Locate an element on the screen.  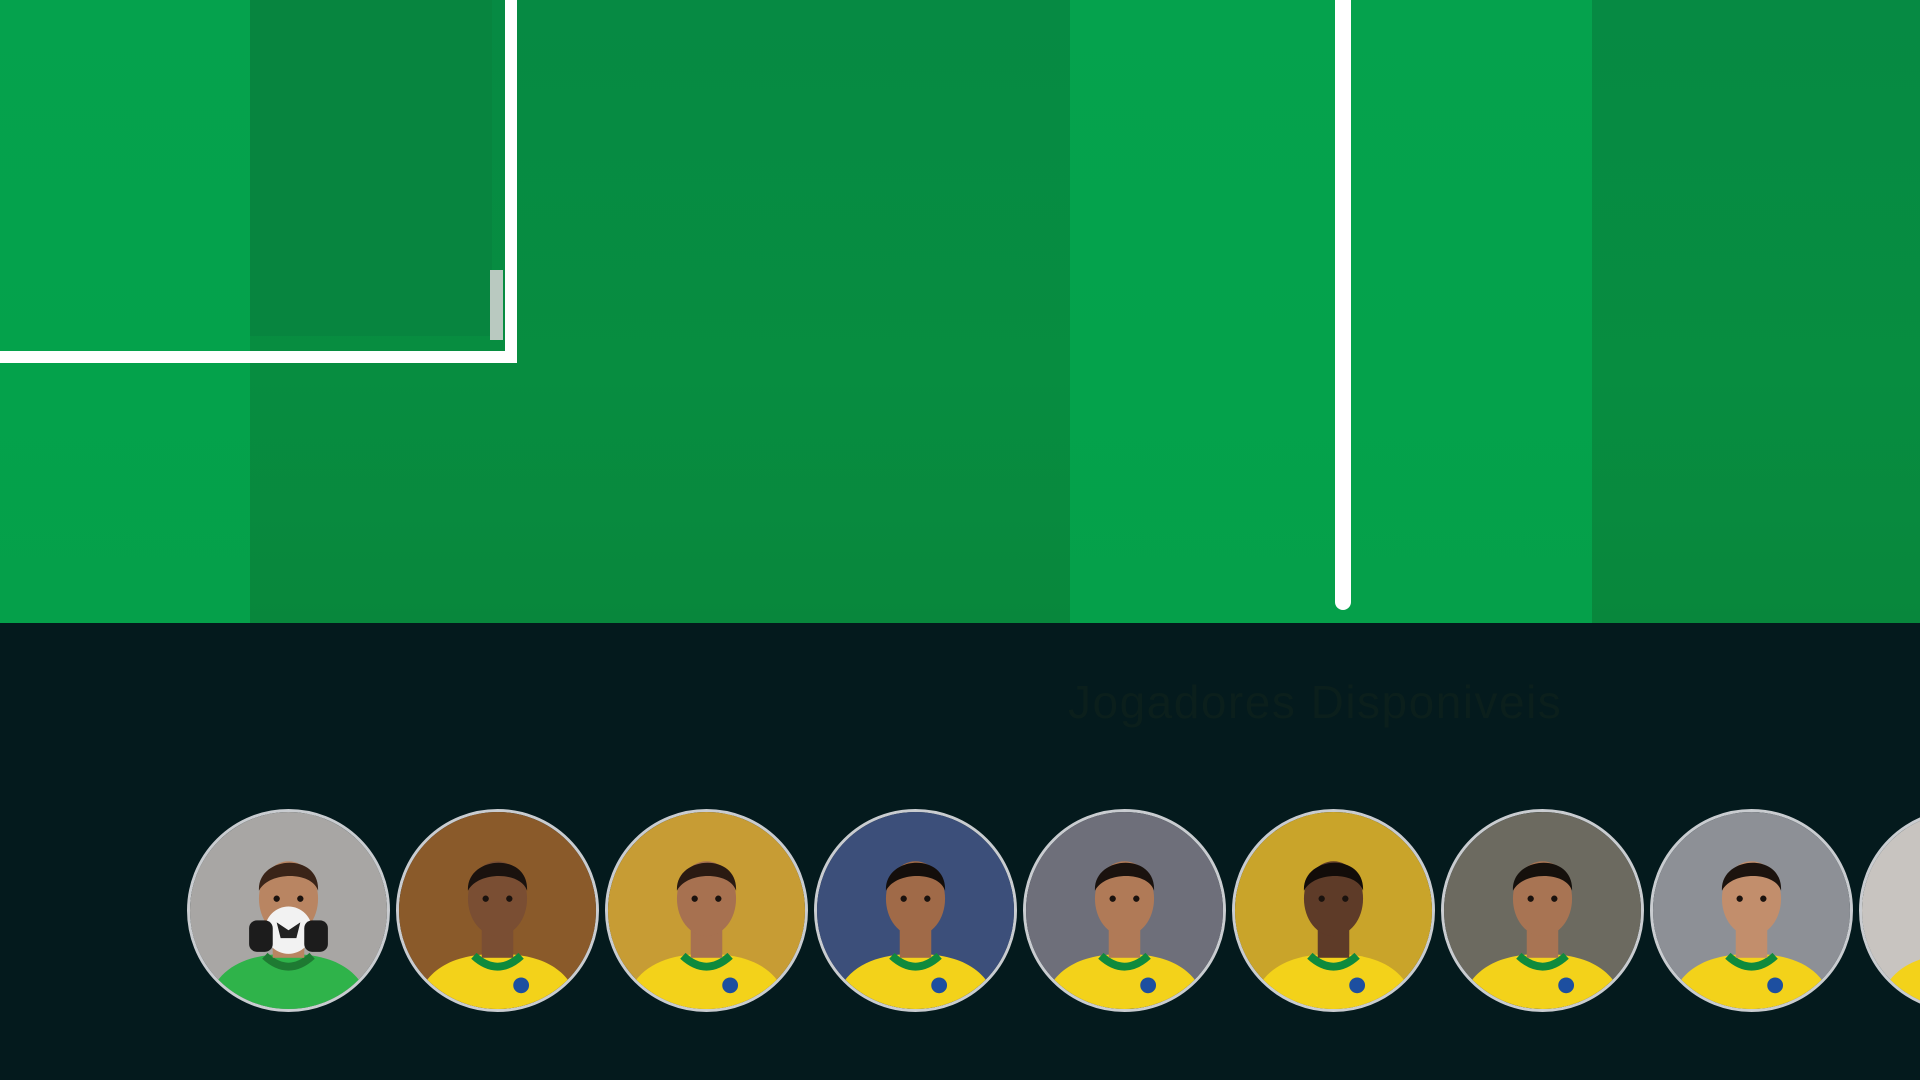
player-avatar-raphinha is located at coordinates (1542, 910).